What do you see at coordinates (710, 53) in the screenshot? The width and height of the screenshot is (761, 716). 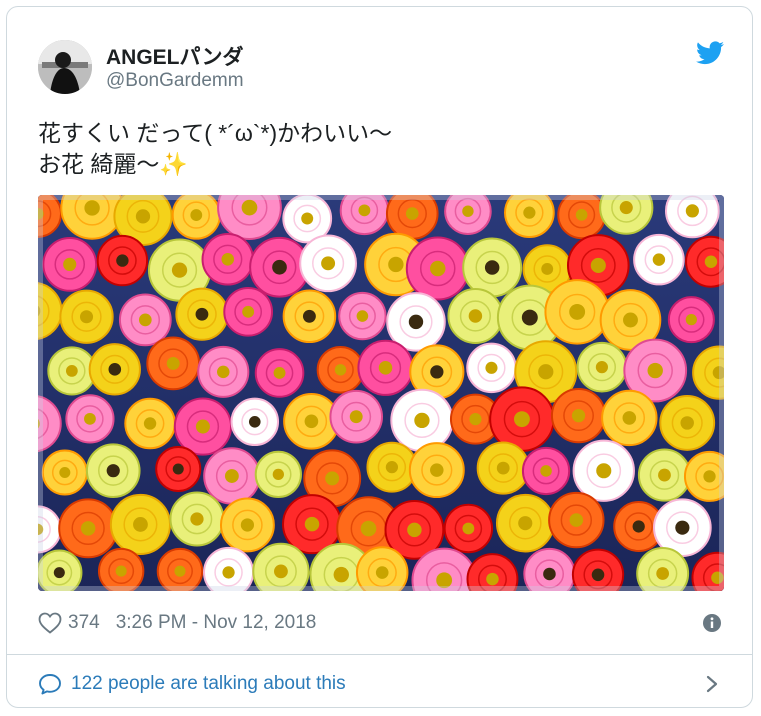 I see `twitter-bird-icon` at bounding box center [710, 53].